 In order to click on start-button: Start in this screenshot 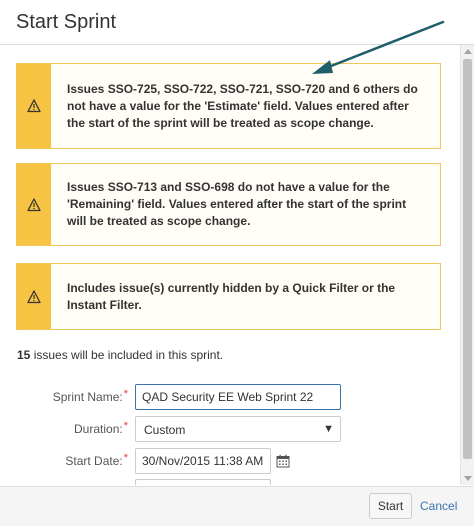, I will do `click(390, 506)`.